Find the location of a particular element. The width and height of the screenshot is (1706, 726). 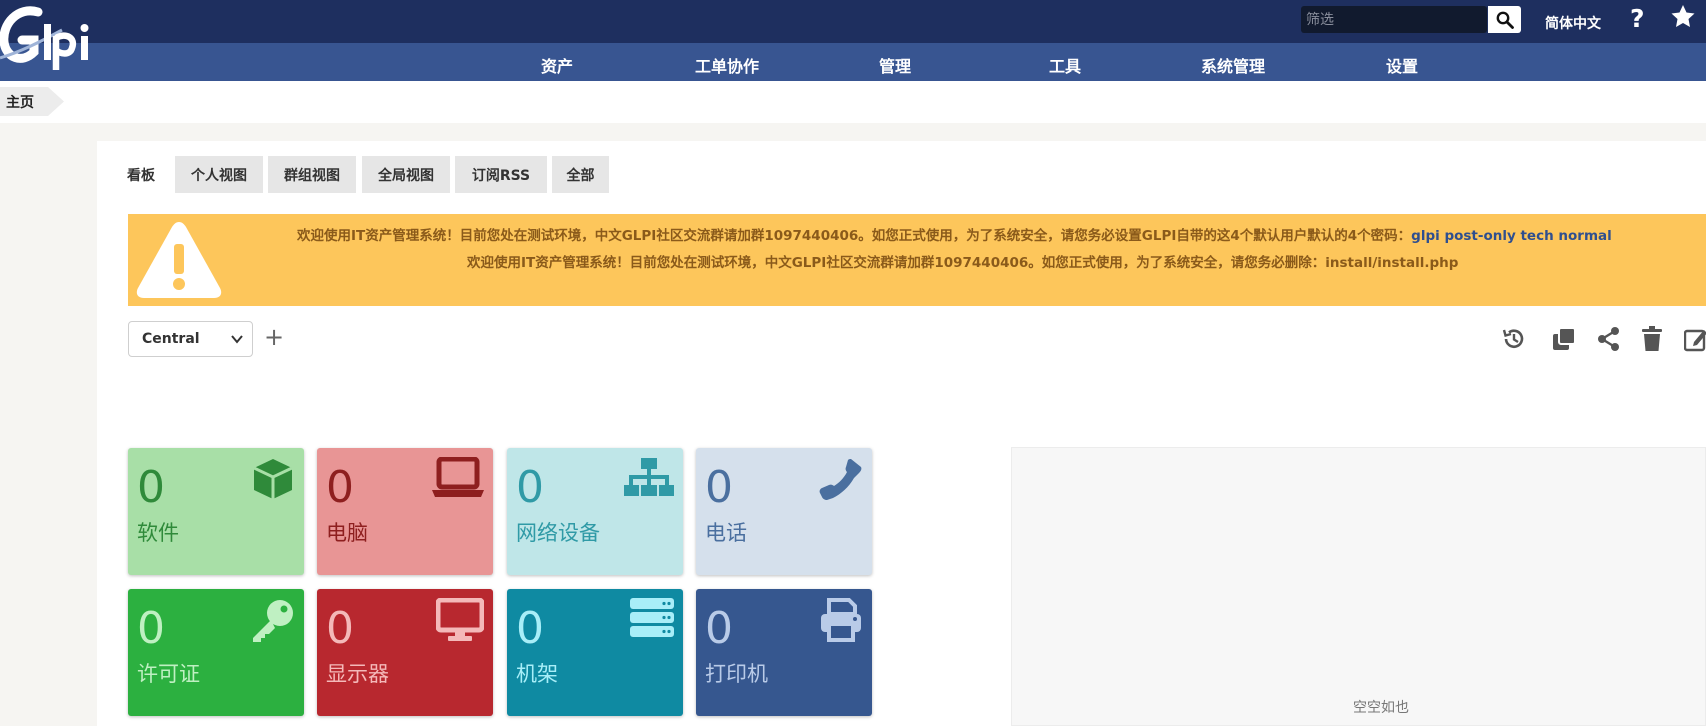

key-icon is located at coordinates (273, 621).